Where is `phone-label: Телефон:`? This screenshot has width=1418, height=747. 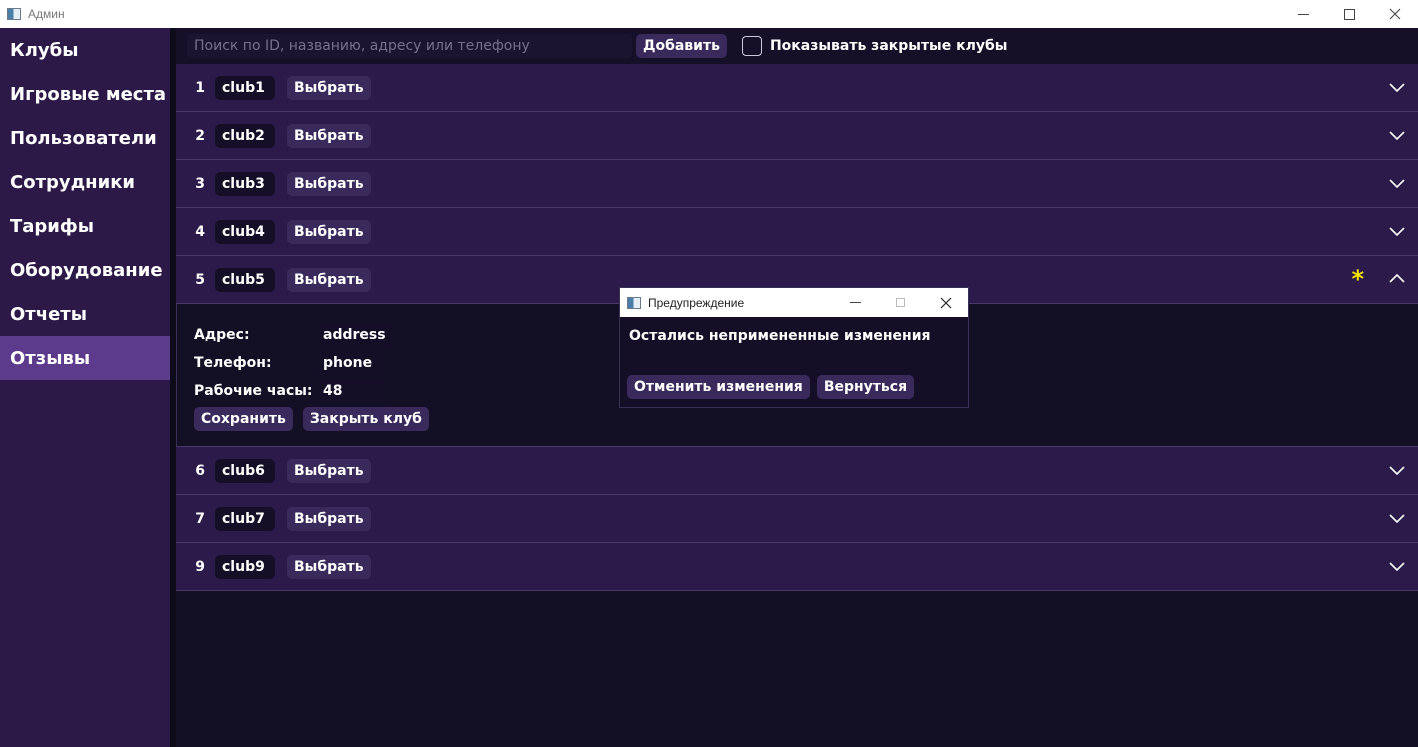 phone-label: Телефон: is located at coordinates (233, 363).